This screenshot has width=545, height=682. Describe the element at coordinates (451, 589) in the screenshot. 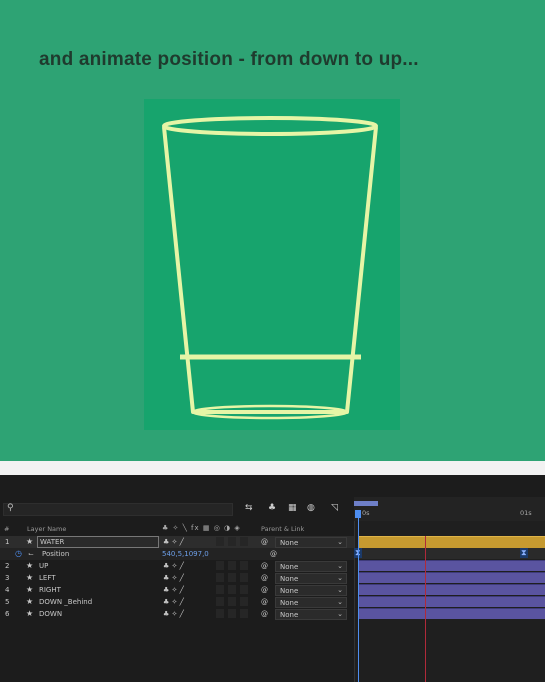

I see `layer-bar-right` at that location.